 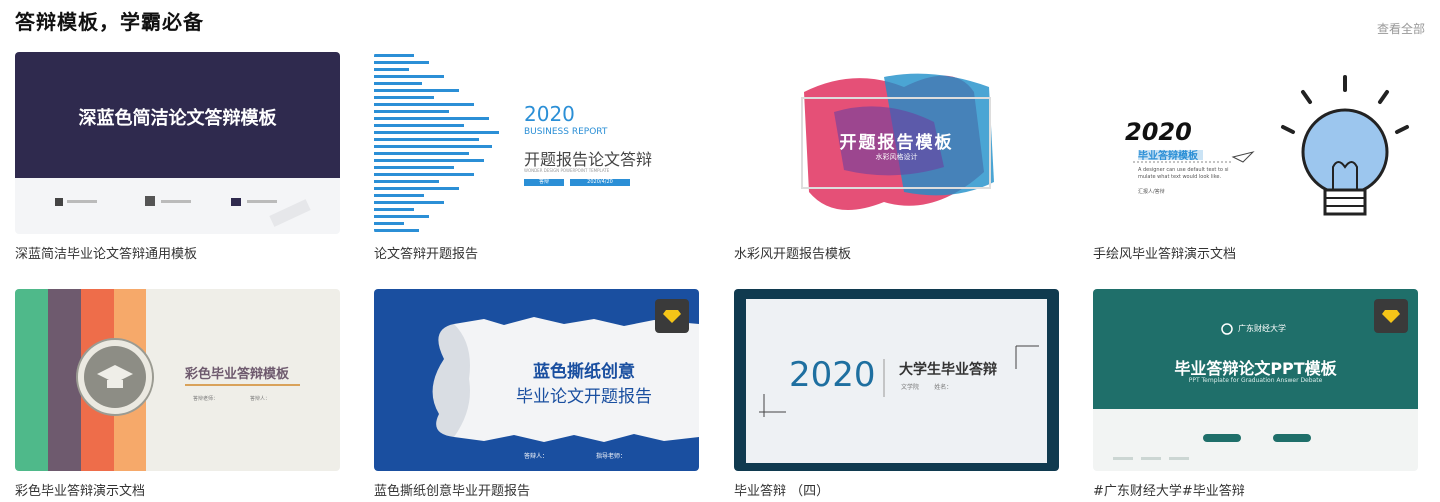 What do you see at coordinates (896, 489) in the screenshot?
I see `template-caption: 毕业答辩 （四）` at bounding box center [896, 489].